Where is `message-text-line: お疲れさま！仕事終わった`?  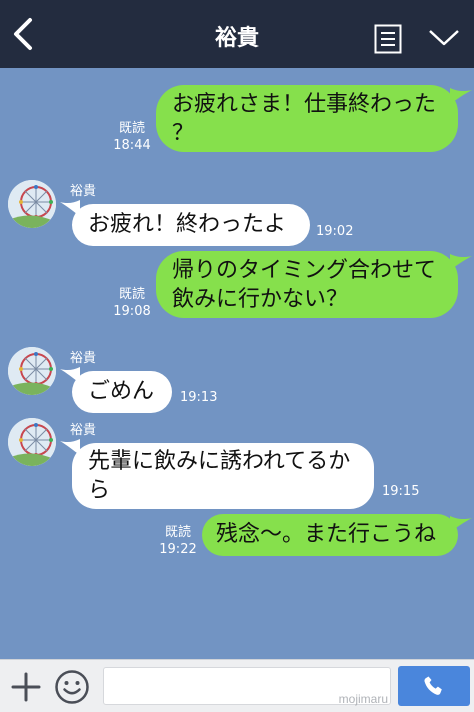
message-text-line: お疲れさま！仕事終わった is located at coordinates (304, 104).